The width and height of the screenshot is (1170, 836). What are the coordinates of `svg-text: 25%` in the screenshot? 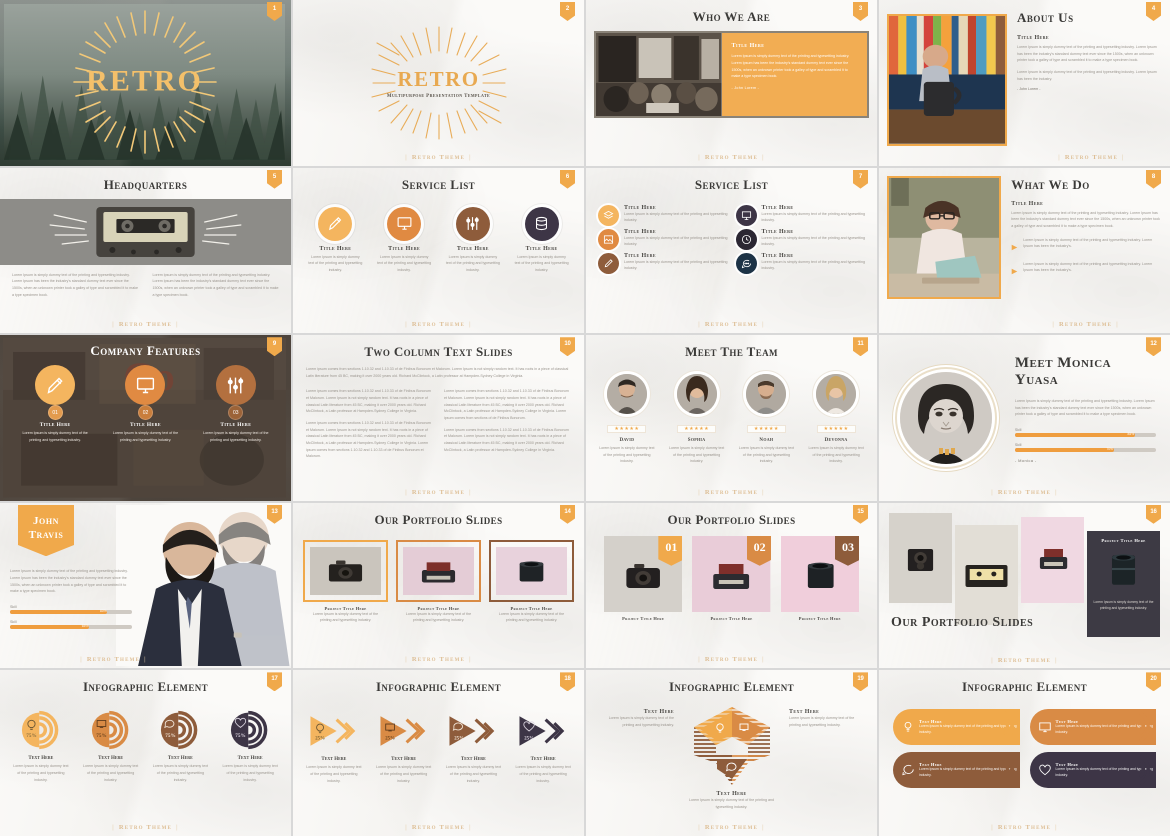 It's located at (390, 739).